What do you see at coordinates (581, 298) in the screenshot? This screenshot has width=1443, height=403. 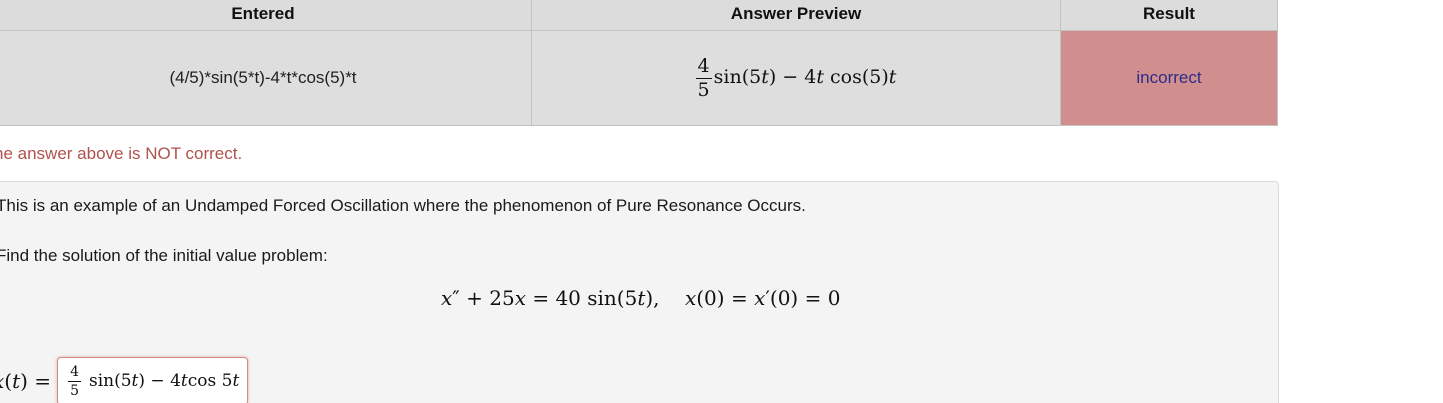 I see `eq-part: = 40 sin(5` at bounding box center [581, 298].